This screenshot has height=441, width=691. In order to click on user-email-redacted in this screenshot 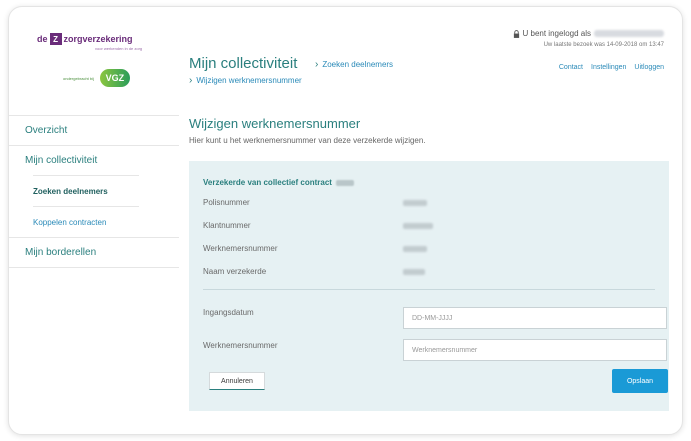, I will do `click(629, 33)`.